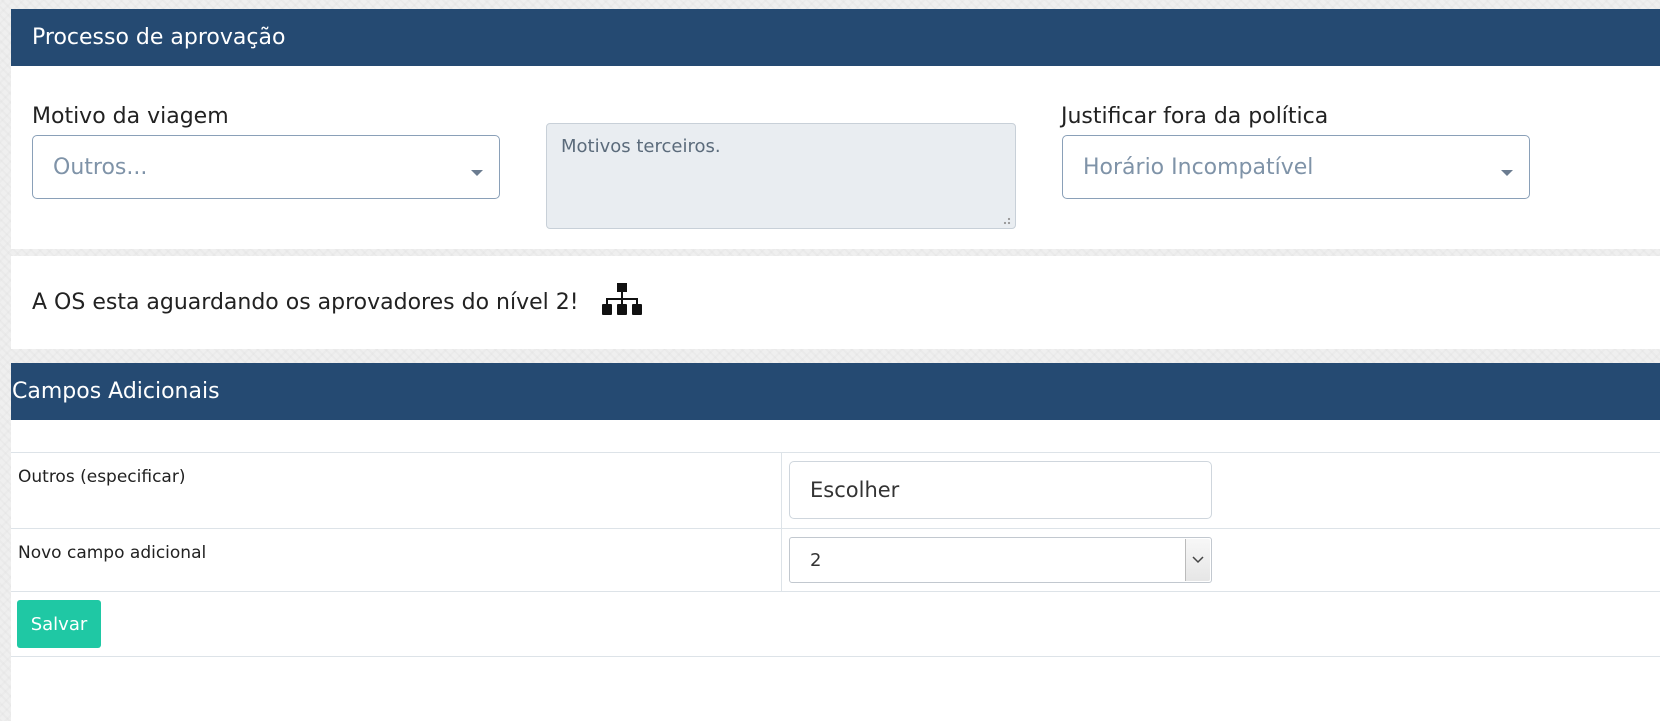 The width and height of the screenshot is (1660, 721). Describe the element at coordinates (130, 116) in the screenshot. I see `trip-reason-label: Motivo da viagem` at that location.